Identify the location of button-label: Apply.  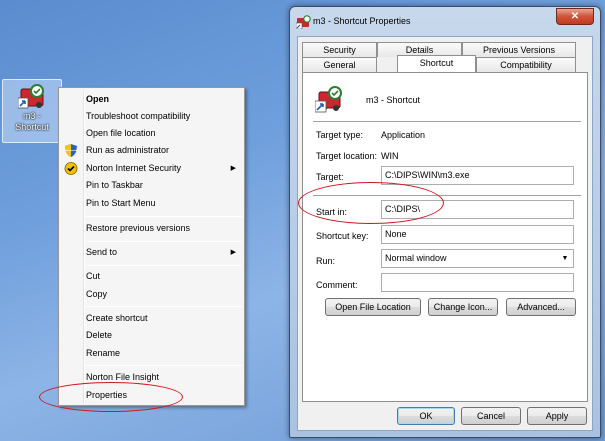
(557, 416).